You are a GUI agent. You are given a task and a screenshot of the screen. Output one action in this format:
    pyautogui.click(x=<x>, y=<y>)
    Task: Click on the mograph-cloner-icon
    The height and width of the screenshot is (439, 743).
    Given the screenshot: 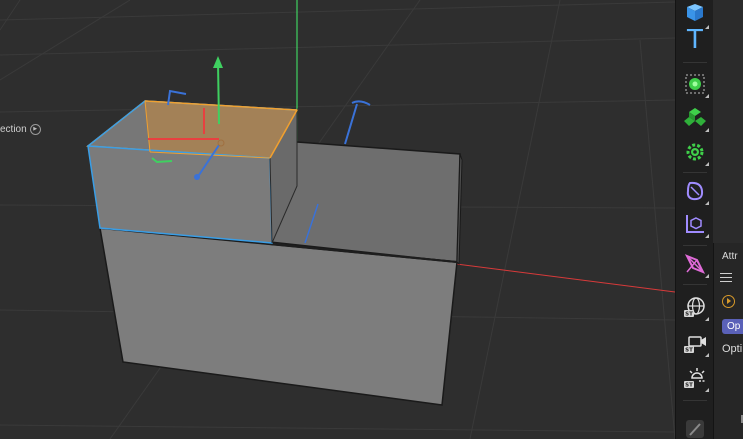 What is the action you would take?
    pyautogui.click(x=695, y=84)
    